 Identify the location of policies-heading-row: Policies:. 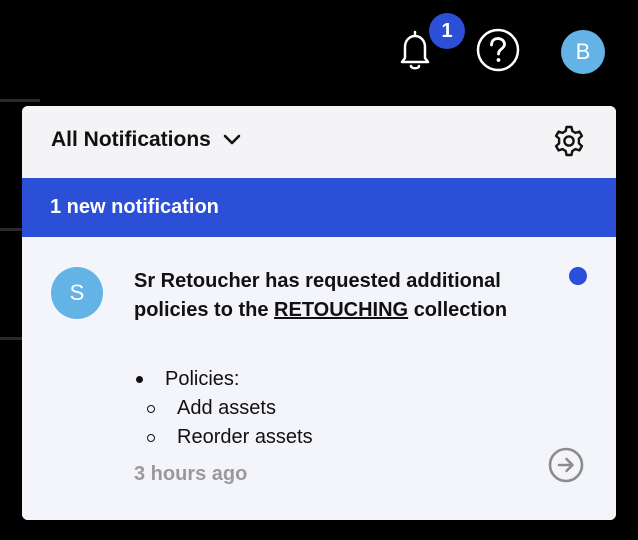
(223, 379).